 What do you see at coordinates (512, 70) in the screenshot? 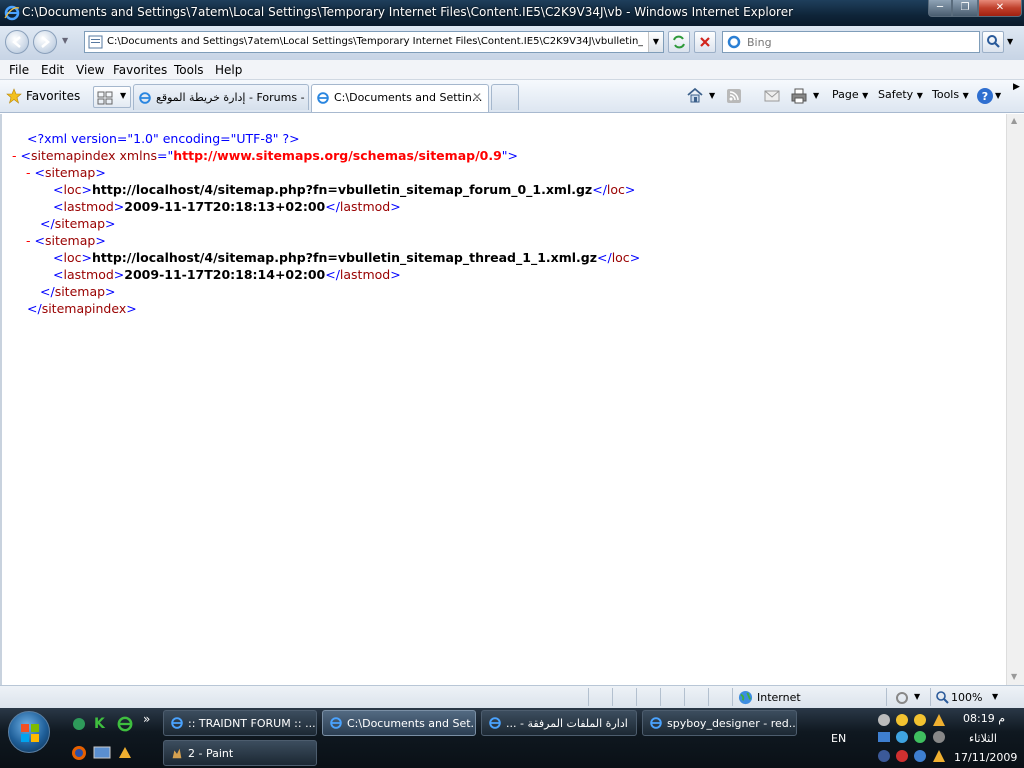
I see `menu-bar: File Edit View Favorites Tools Help` at bounding box center [512, 70].